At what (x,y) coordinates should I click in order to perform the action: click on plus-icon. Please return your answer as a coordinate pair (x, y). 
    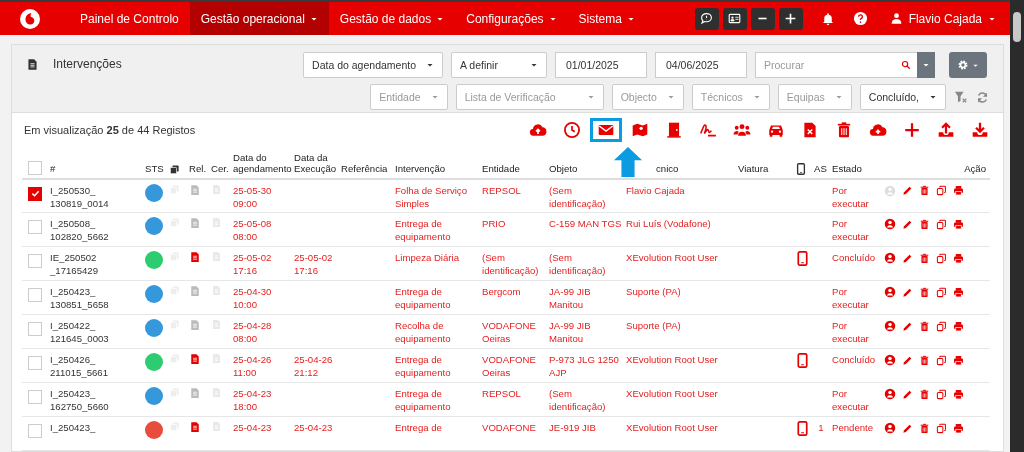
    Looking at the image, I should click on (912, 129).